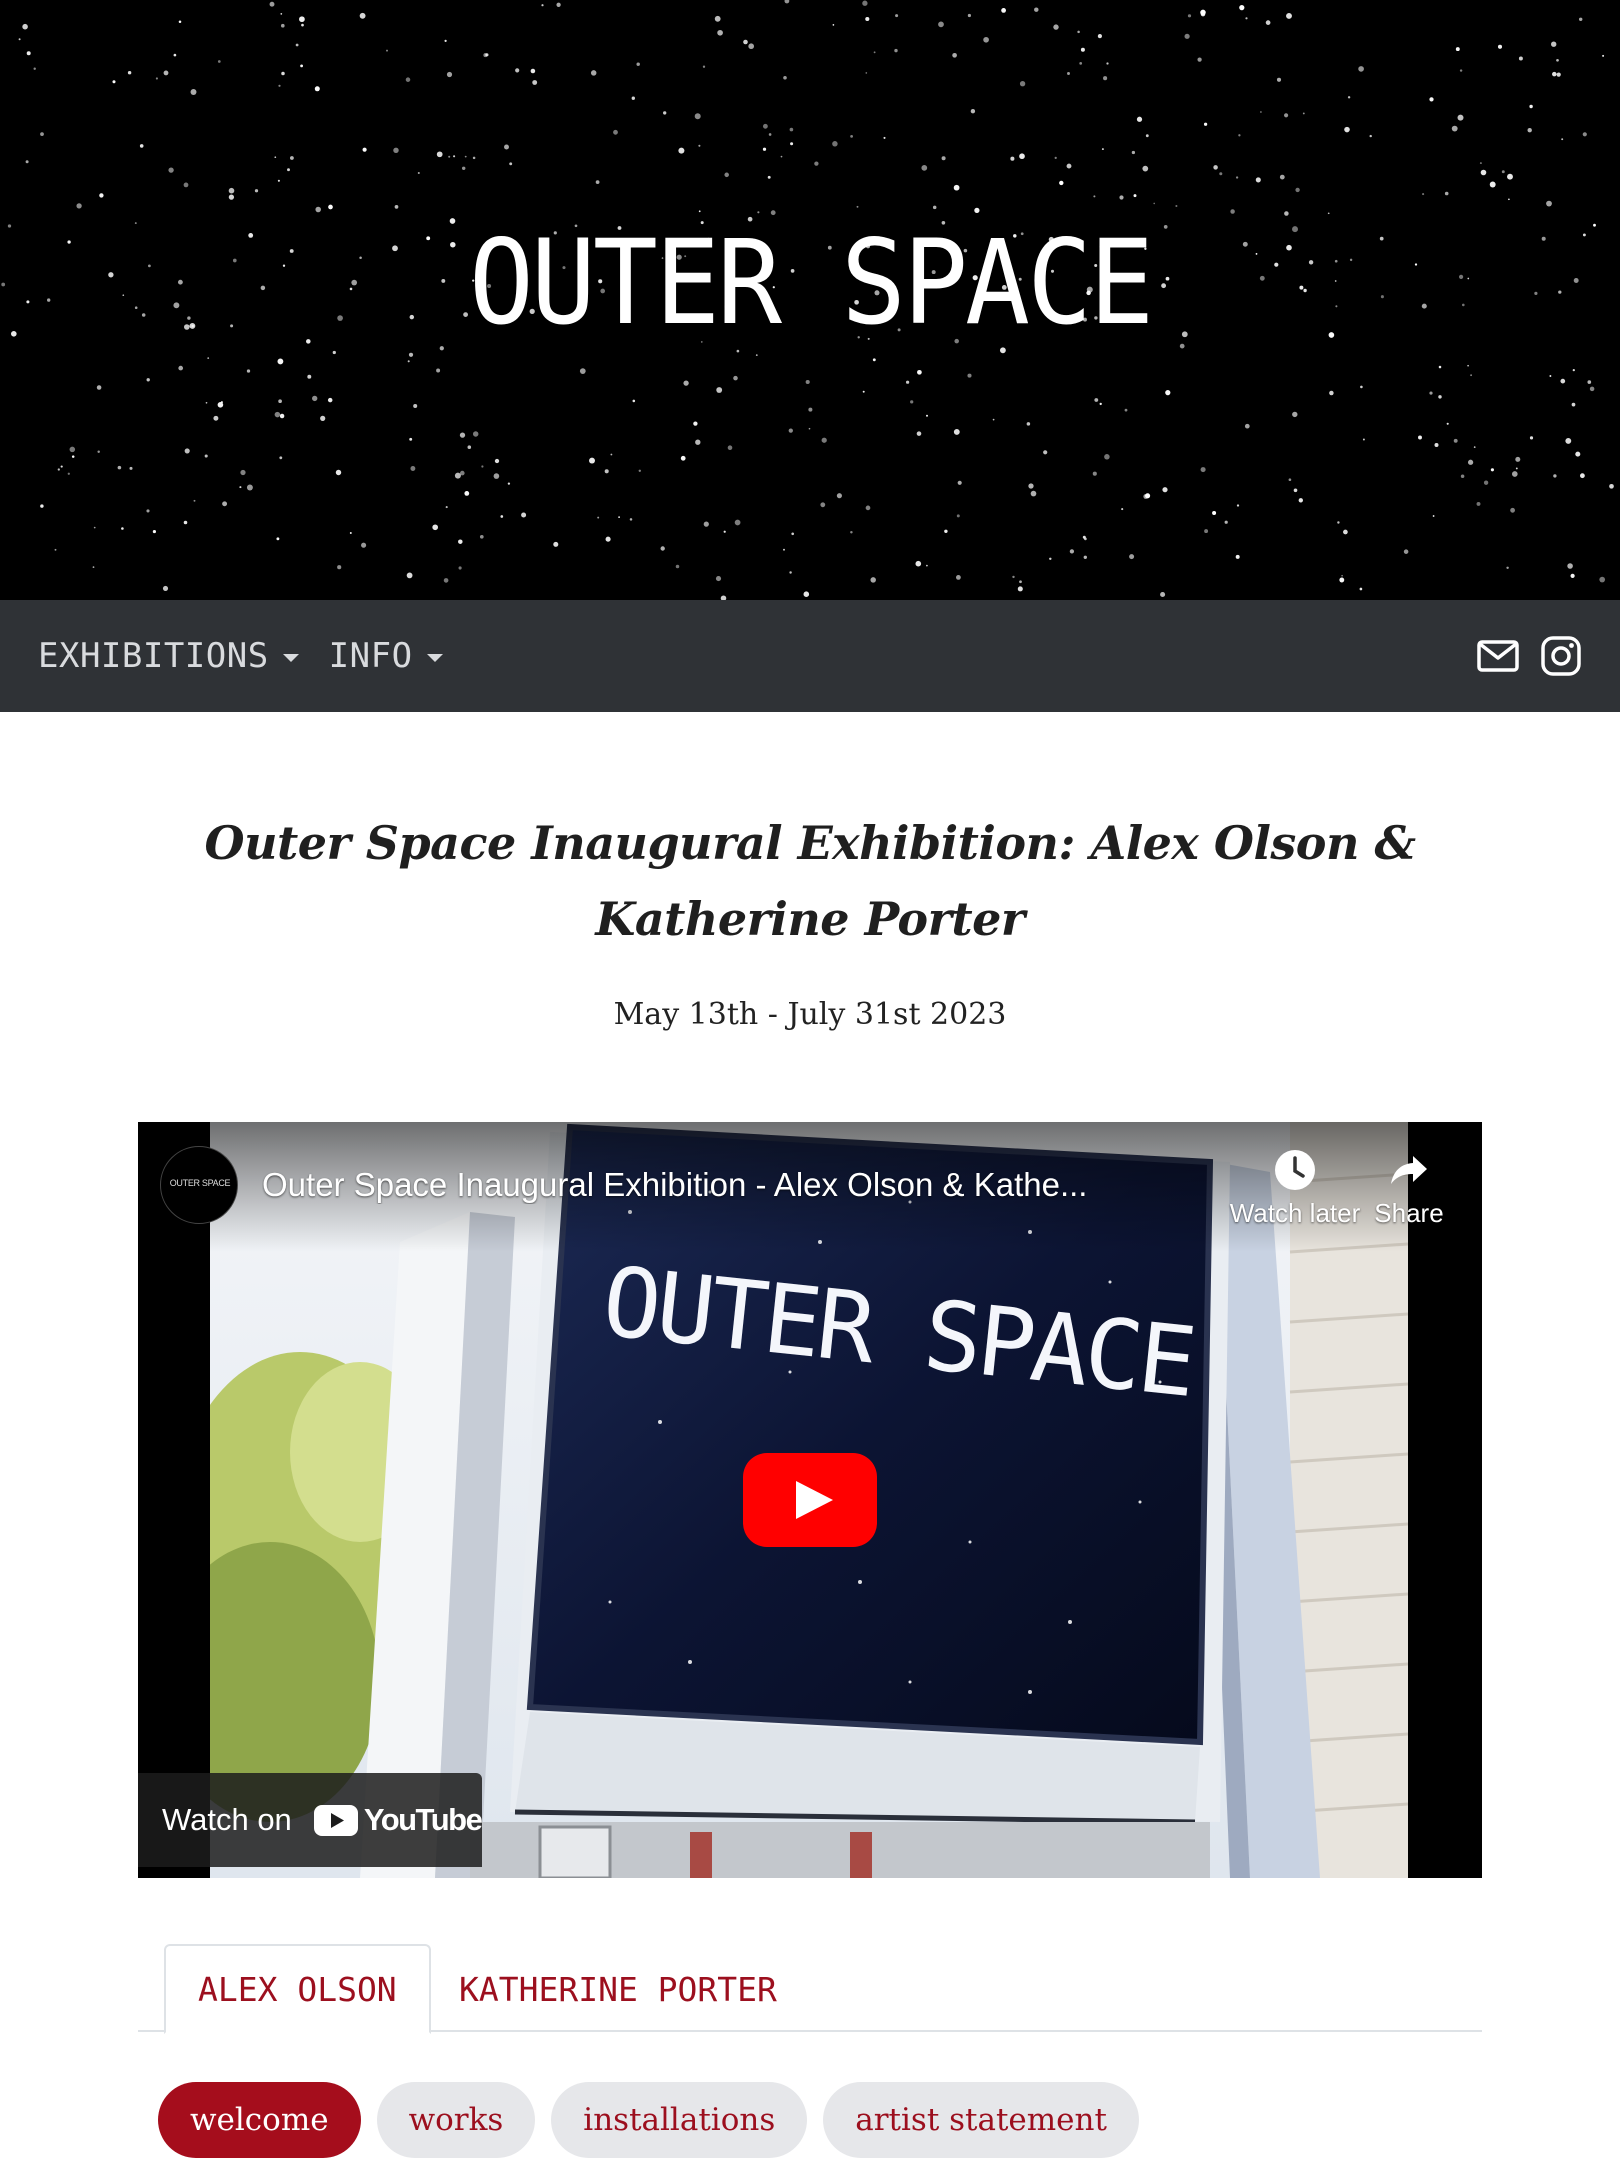 This screenshot has width=1620, height=2160. What do you see at coordinates (1408, 1188) in the screenshot?
I see `share-button: Share` at bounding box center [1408, 1188].